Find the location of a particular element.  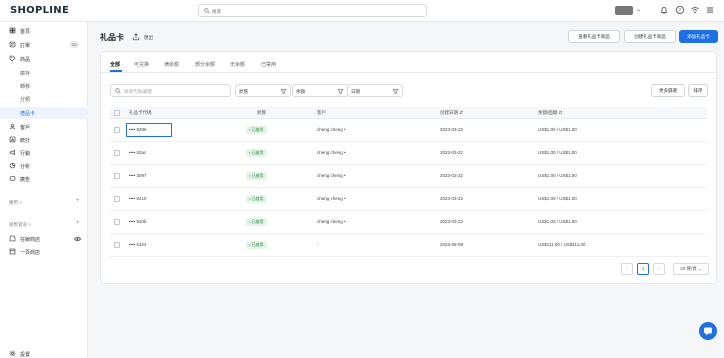

help-icon: ? is located at coordinates (680, 10).